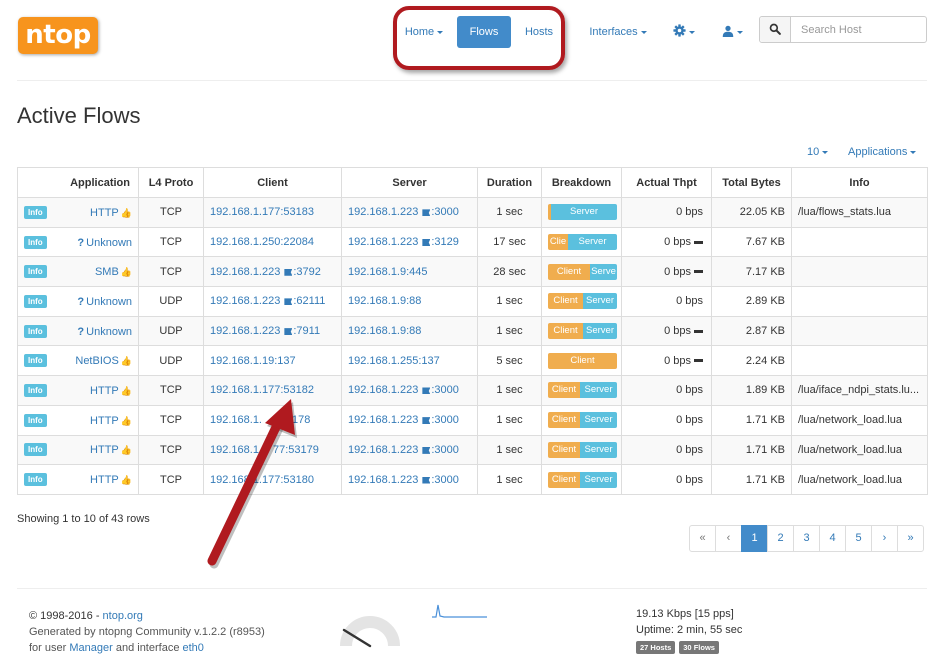 The image size is (944, 668). Describe the element at coordinates (272, 390) in the screenshot. I see `client-link: 192.168.1.177:53182` at that location.